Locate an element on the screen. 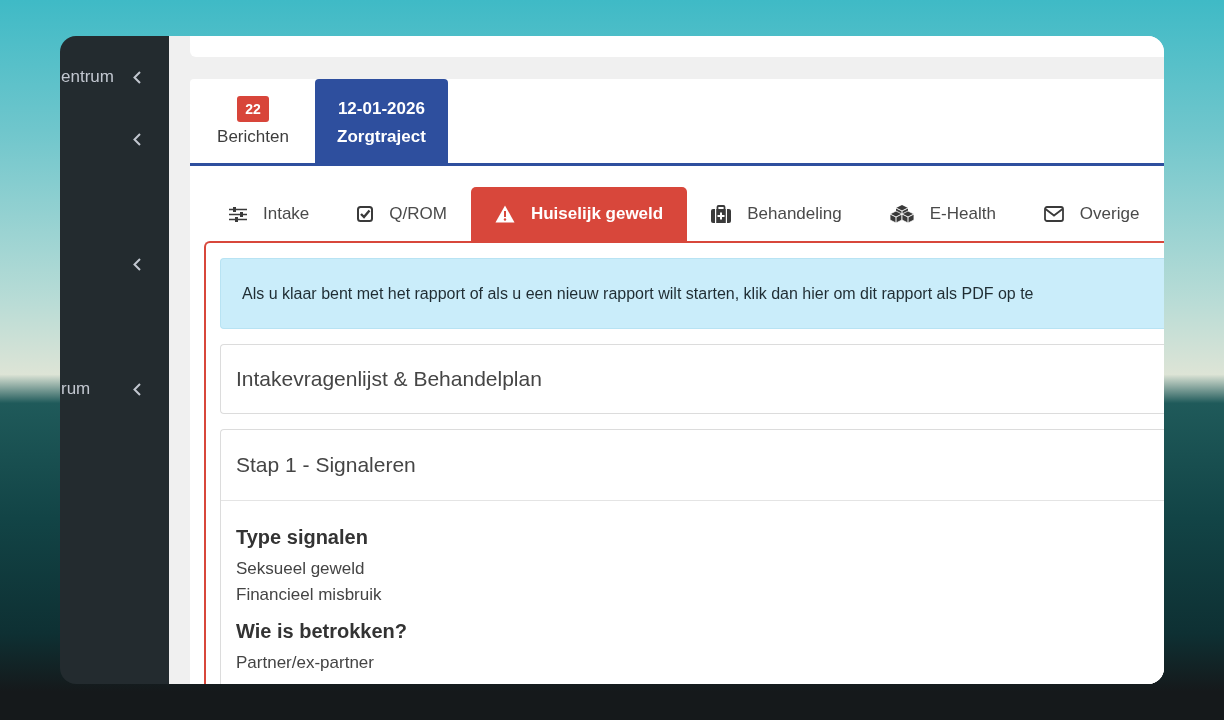 This screenshot has width=1224, height=720. info-alert: Als u klaar bent met het rapport of als u een nieuw rapport wilt starten, klik dan hier om dit rapport als PDF op te is located at coordinates (692, 293).